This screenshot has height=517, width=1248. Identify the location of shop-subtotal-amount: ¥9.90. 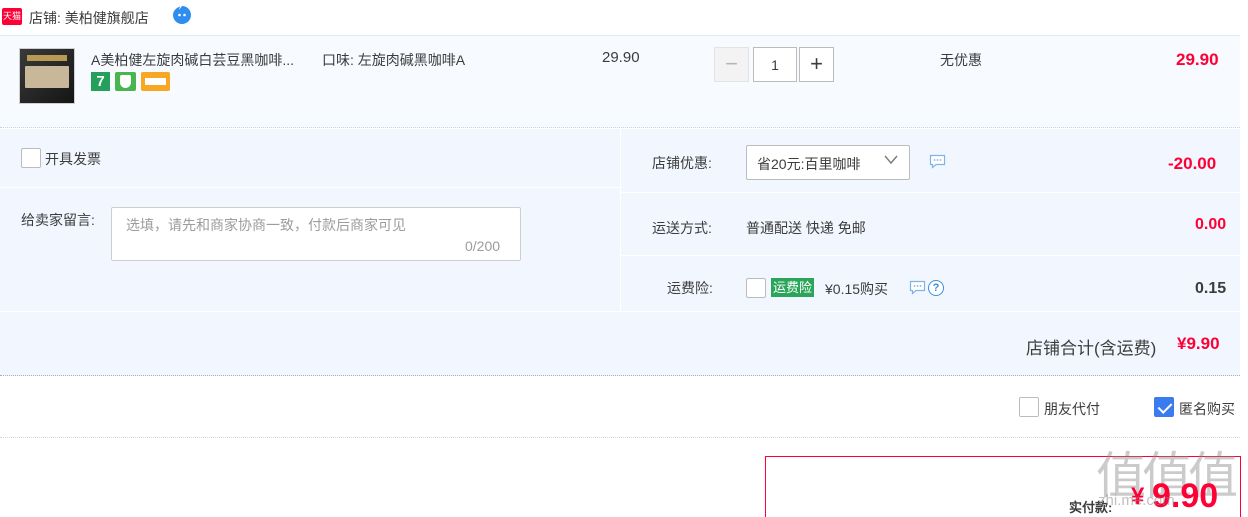
(1198, 343).